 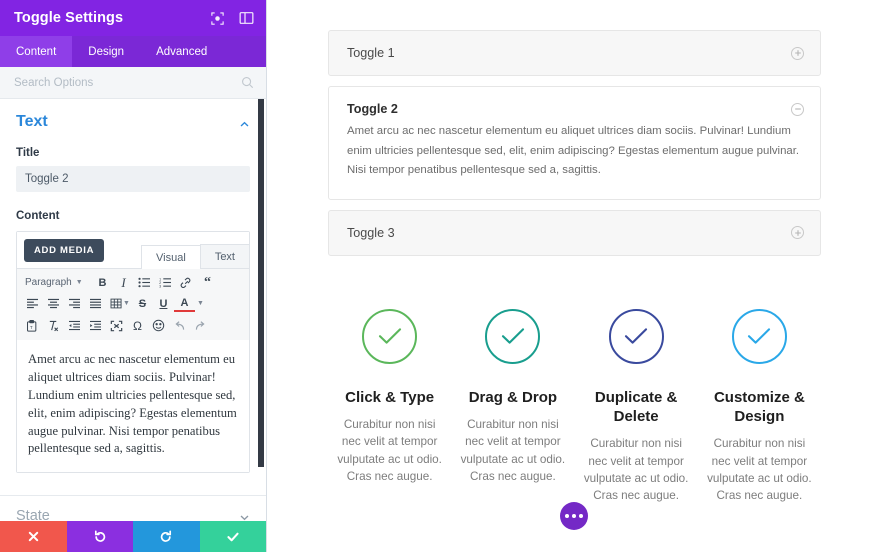 What do you see at coordinates (127, 82) in the screenshot?
I see `search-input` at bounding box center [127, 82].